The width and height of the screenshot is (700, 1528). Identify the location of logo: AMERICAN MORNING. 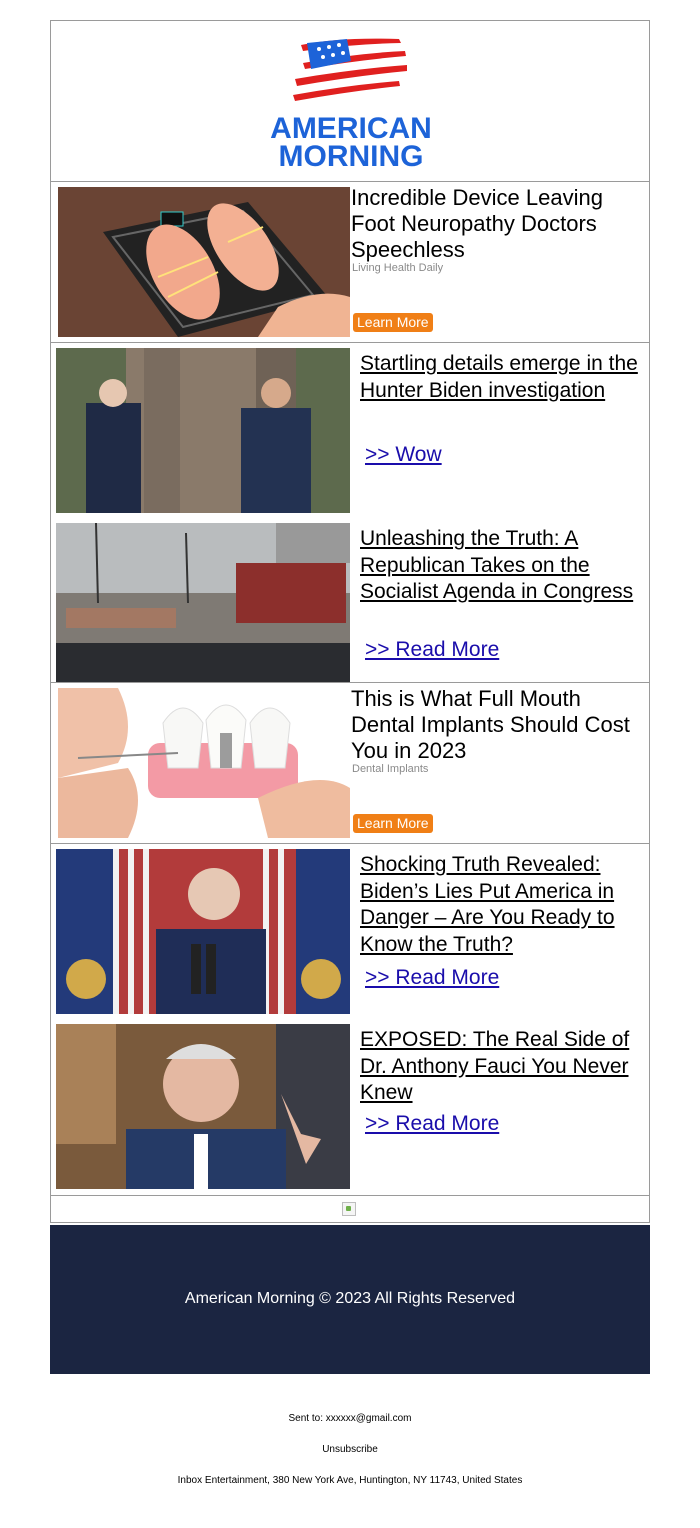
(351, 102).